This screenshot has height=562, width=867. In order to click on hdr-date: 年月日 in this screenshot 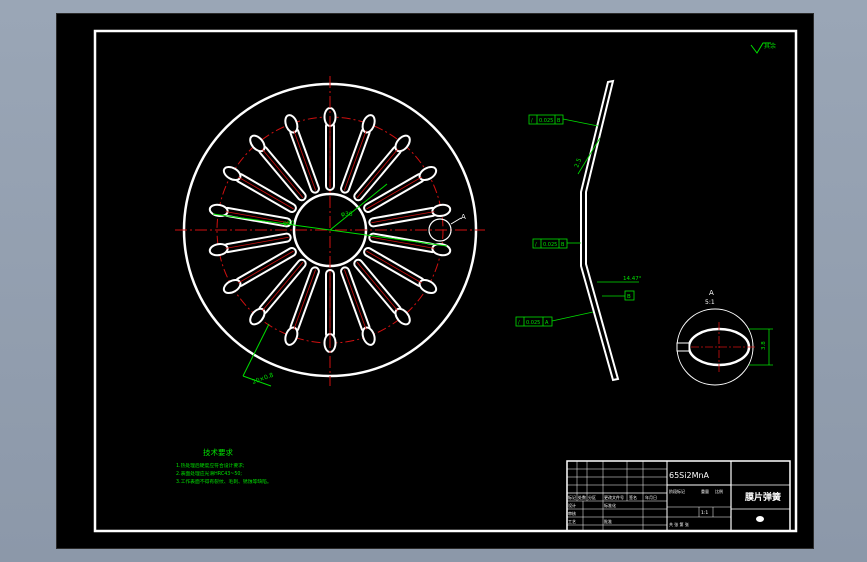, I will do `click(651, 497)`.